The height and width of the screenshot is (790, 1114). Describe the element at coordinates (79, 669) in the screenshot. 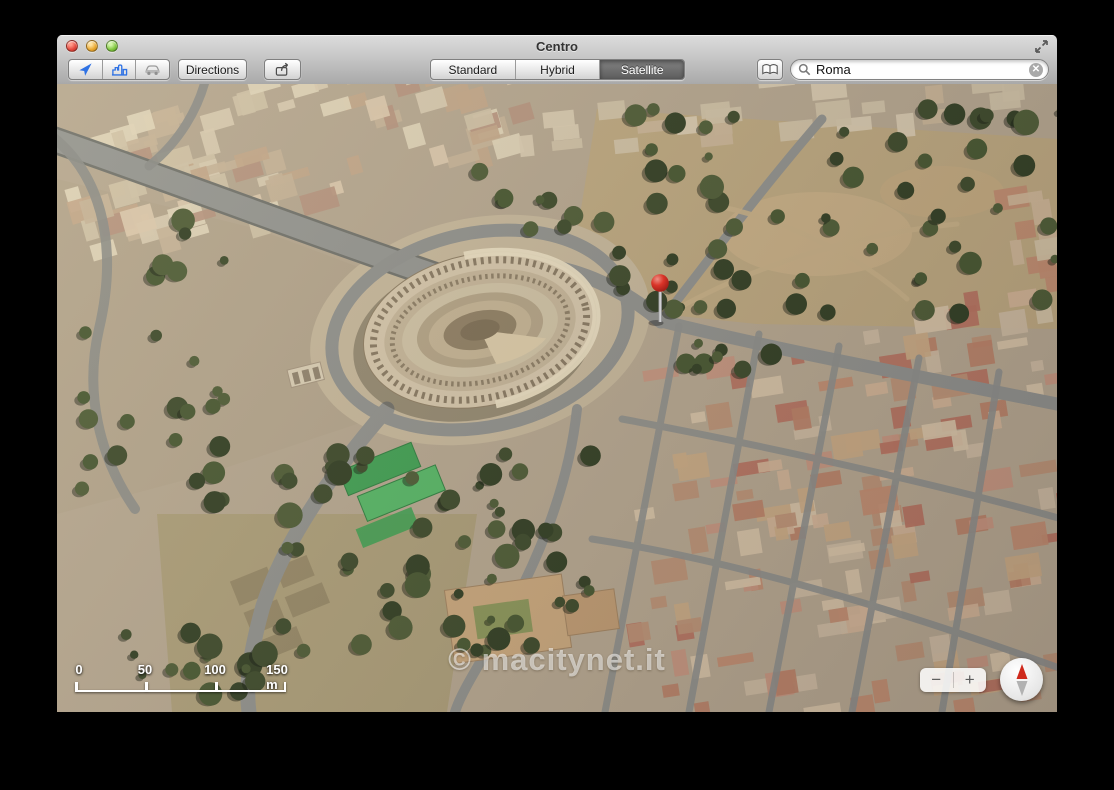

I see `scale-tick-label: 0` at that location.